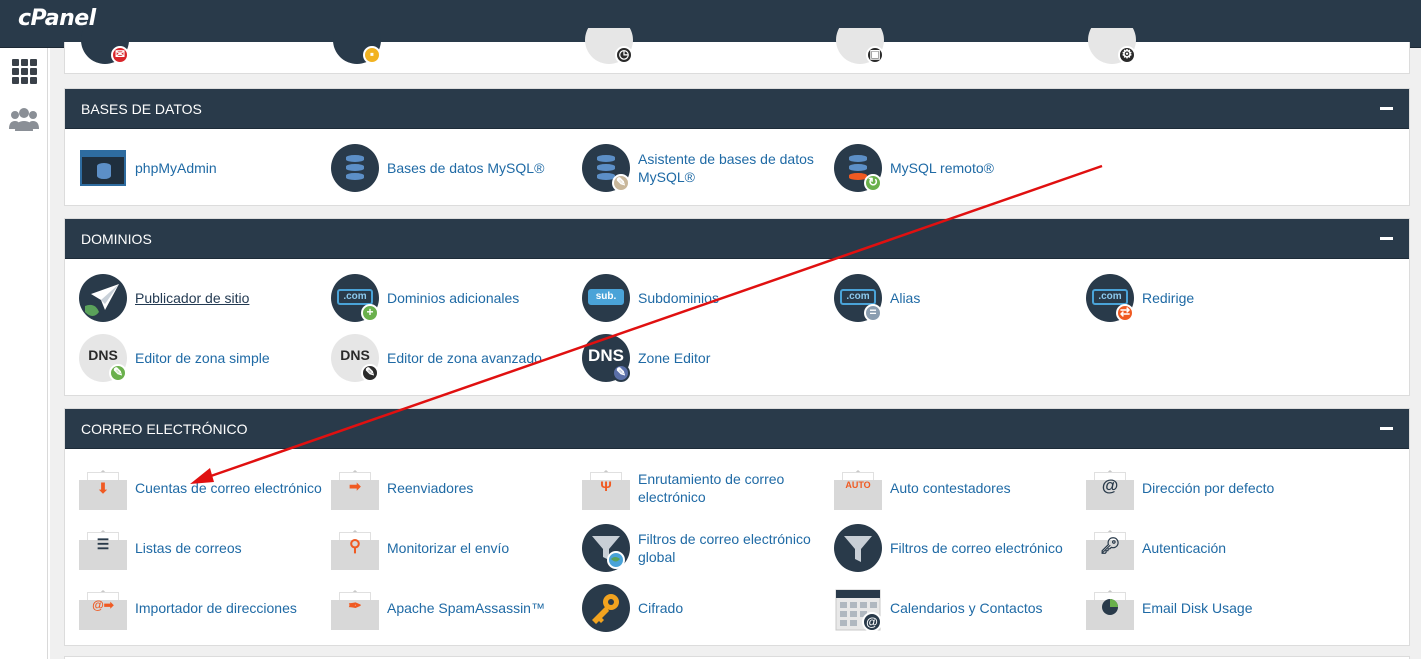  I want to click on mailing-lists-icon: ☰, so click(103, 548).